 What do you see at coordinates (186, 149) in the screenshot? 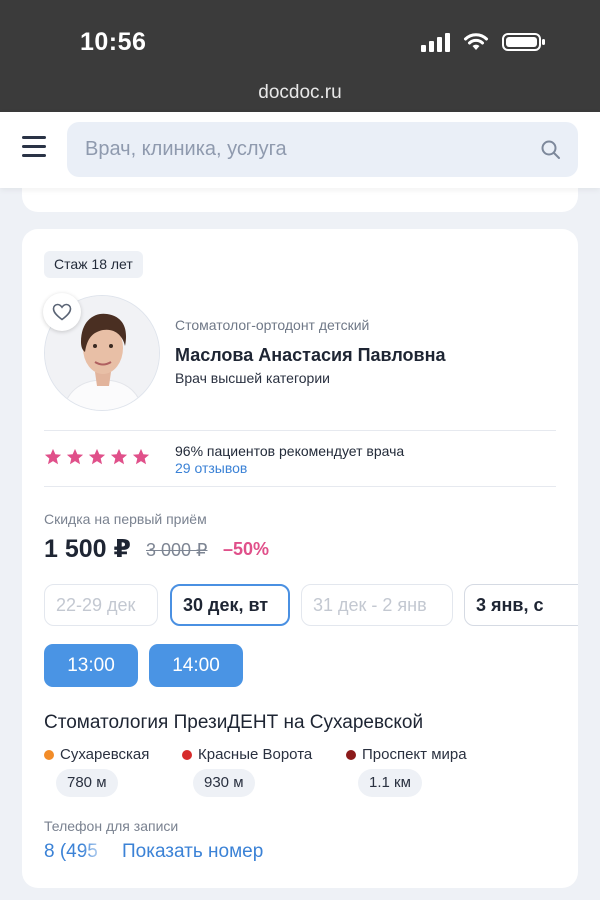
I see `search-placeholder: Врач, клиника, услуга` at bounding box center [186, 149].